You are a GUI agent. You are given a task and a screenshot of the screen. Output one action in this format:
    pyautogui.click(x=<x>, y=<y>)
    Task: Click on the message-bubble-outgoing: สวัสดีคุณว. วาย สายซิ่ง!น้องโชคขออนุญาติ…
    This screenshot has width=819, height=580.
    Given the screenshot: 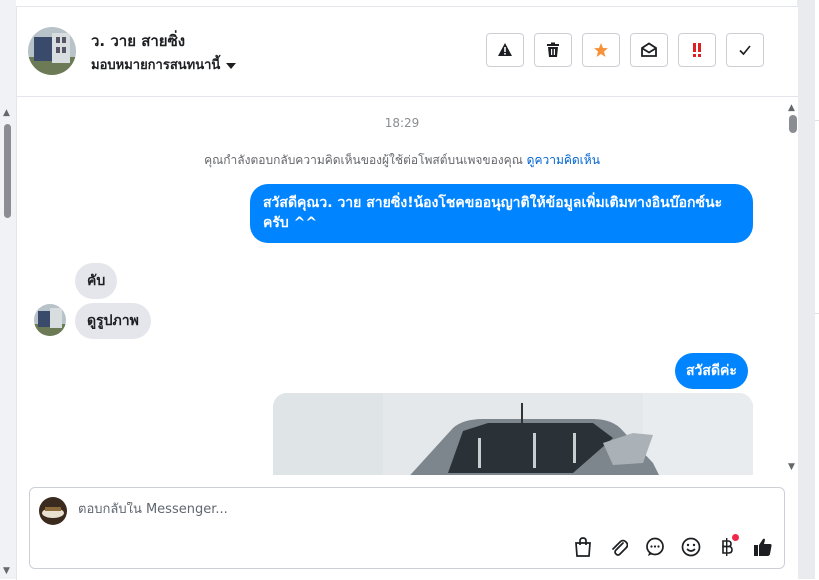 What is the action you would take?
    pyautogui.click(x=501, y=213)
    